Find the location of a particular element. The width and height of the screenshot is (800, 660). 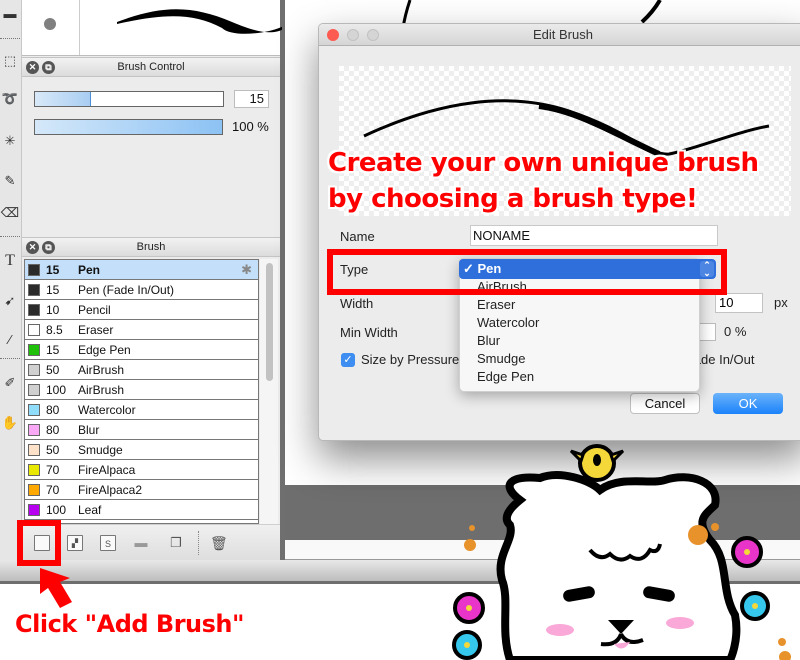

action-separator is located at coordinates (198, 543).